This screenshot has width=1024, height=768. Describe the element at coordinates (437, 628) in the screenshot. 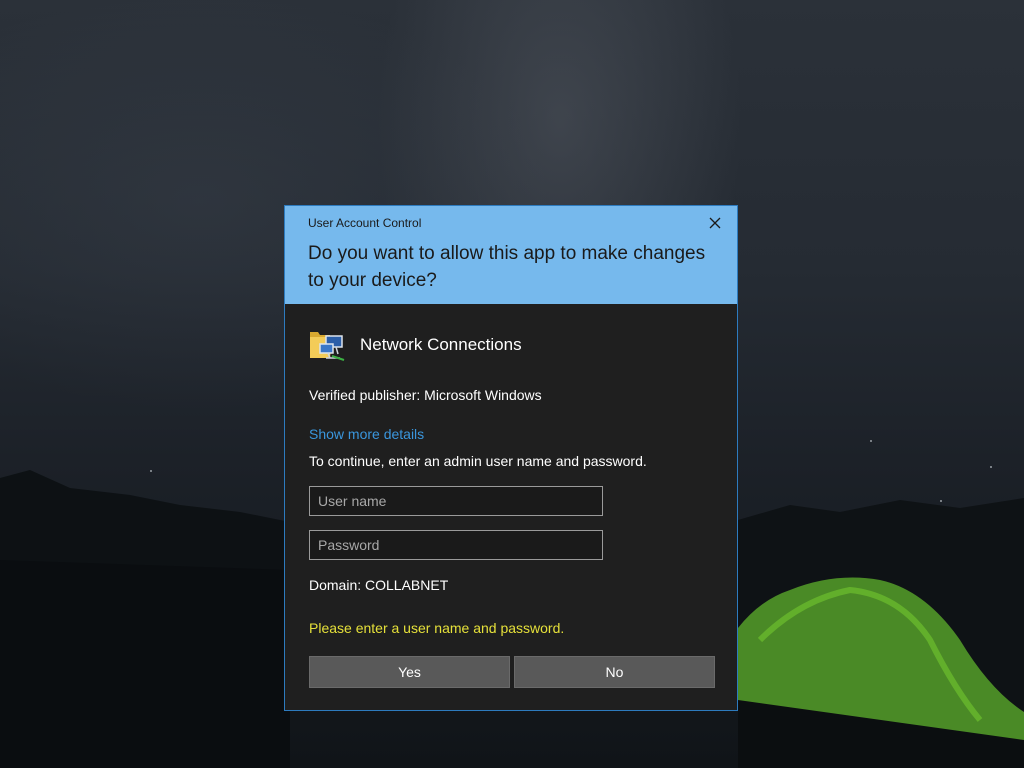

I see `error-message: Please enter a user name and password.` at that location.